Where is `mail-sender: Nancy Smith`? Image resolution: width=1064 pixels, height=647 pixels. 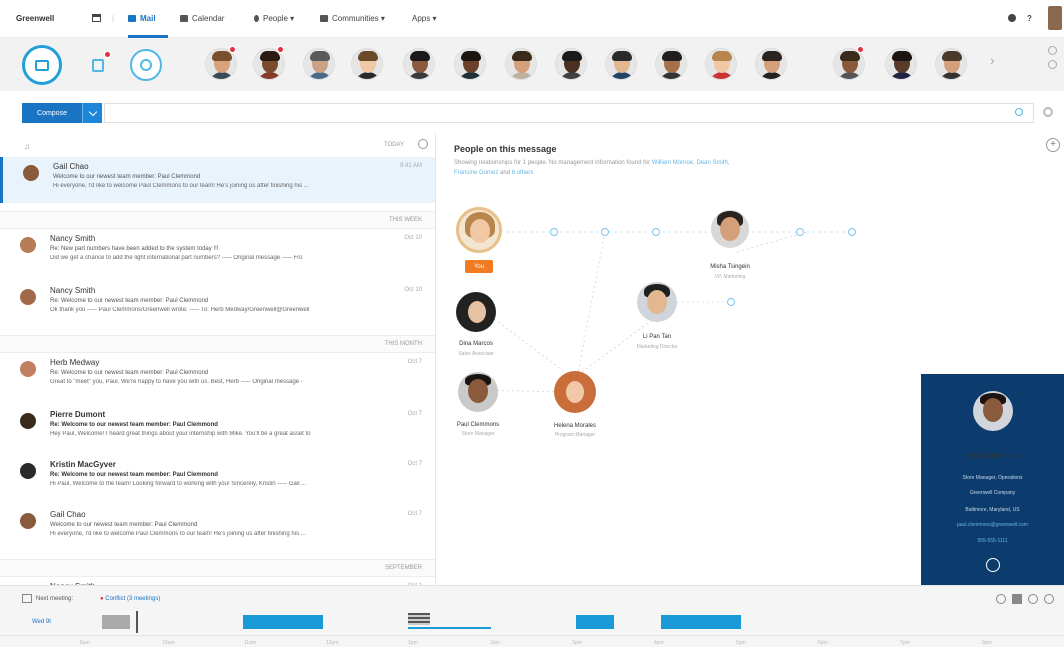
mail-sender: Nancy Smith is located at coordinates (73, 238).